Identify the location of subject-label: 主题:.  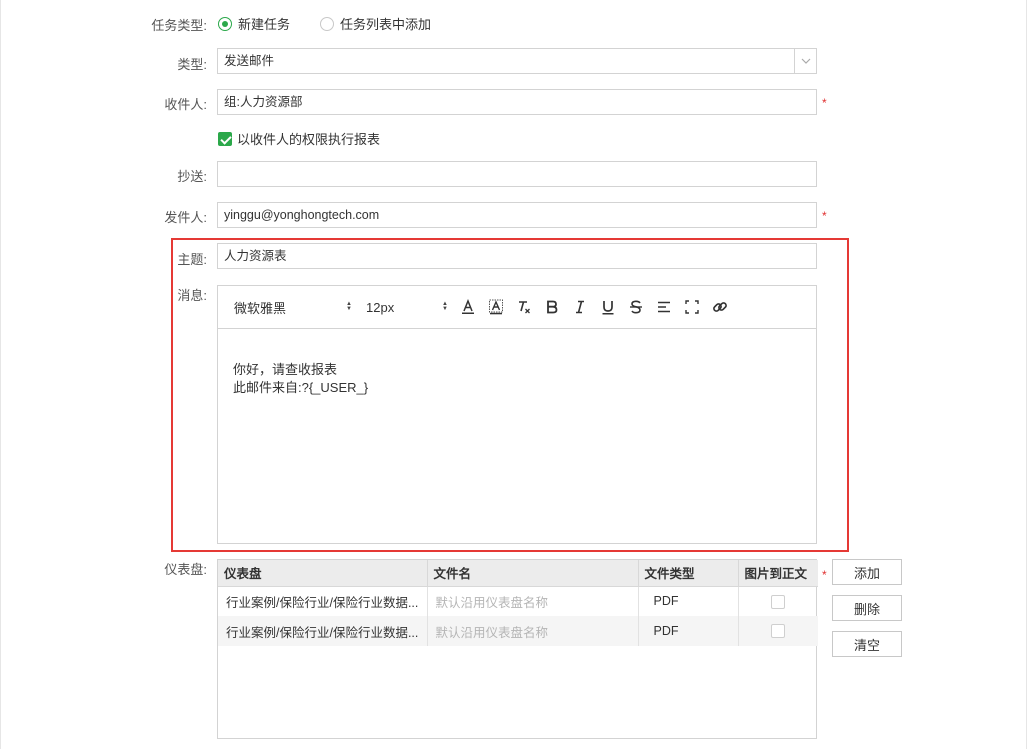
(192, 259).